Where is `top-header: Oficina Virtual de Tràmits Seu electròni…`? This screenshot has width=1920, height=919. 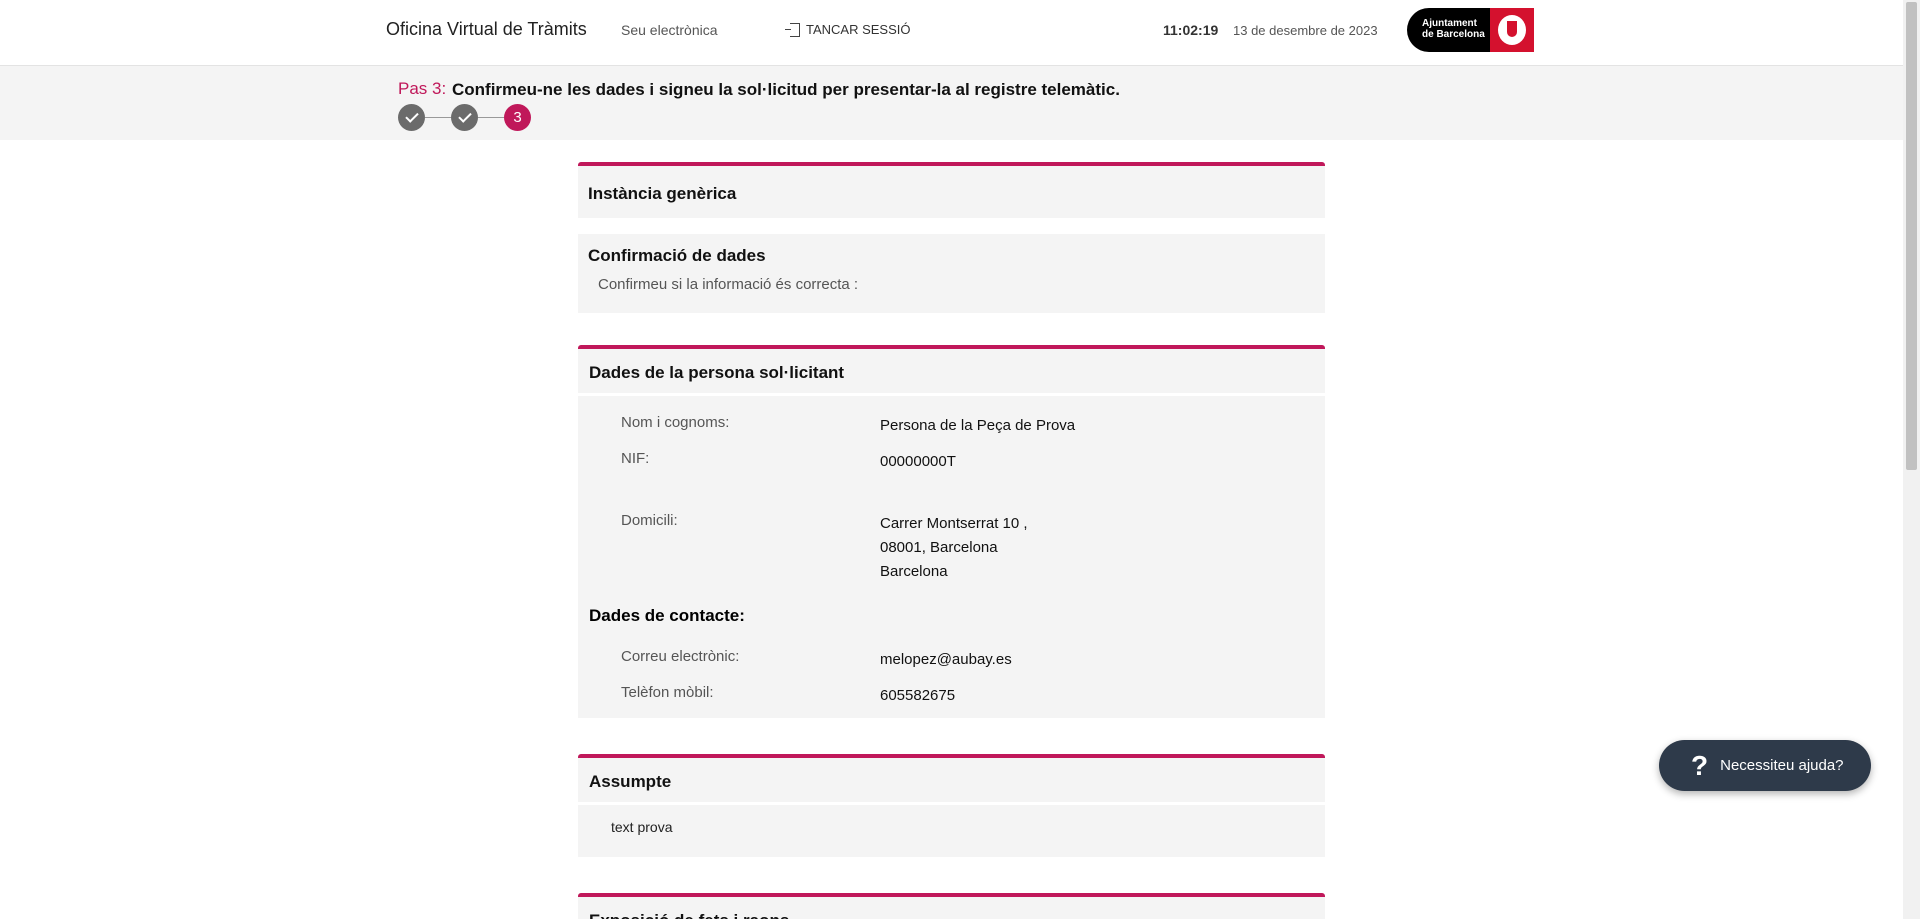 top-header: Oficina Virtual de Tràmits Seu electròni… is located at coordinates (951, 33).